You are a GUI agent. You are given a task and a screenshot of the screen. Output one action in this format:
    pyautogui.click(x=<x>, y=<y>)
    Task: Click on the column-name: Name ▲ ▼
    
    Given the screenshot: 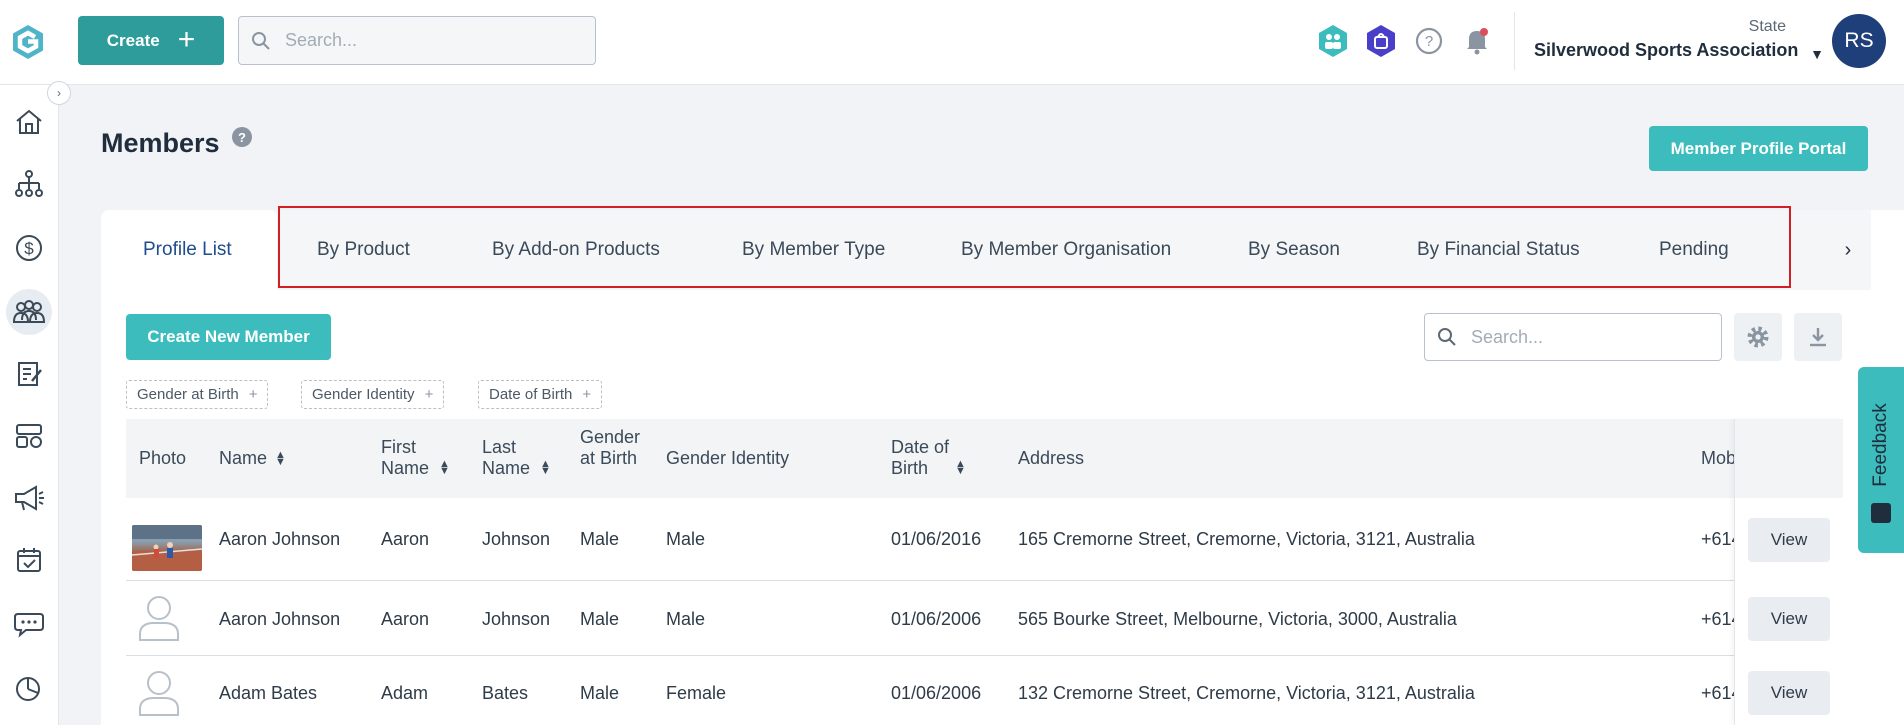 What is the action you would take?
    pyautogui.click(x=252, y=458)
    